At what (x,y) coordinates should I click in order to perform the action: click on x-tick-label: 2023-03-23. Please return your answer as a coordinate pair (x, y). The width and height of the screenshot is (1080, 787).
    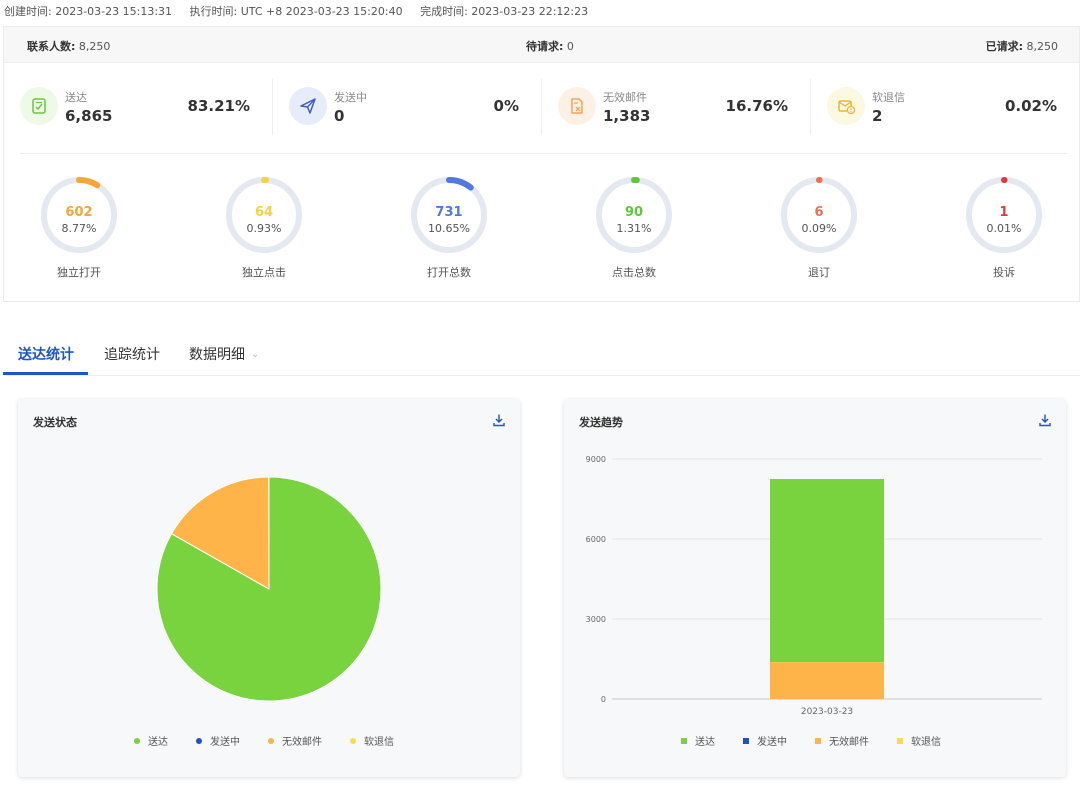
    Looking at the image, I should click on (827, 712).